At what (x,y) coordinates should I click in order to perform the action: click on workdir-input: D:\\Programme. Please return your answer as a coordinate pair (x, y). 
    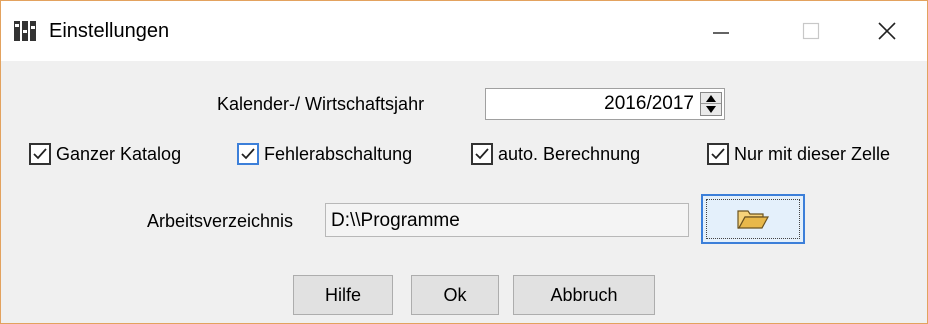
    Looking at the image, I should click on (507, 220).